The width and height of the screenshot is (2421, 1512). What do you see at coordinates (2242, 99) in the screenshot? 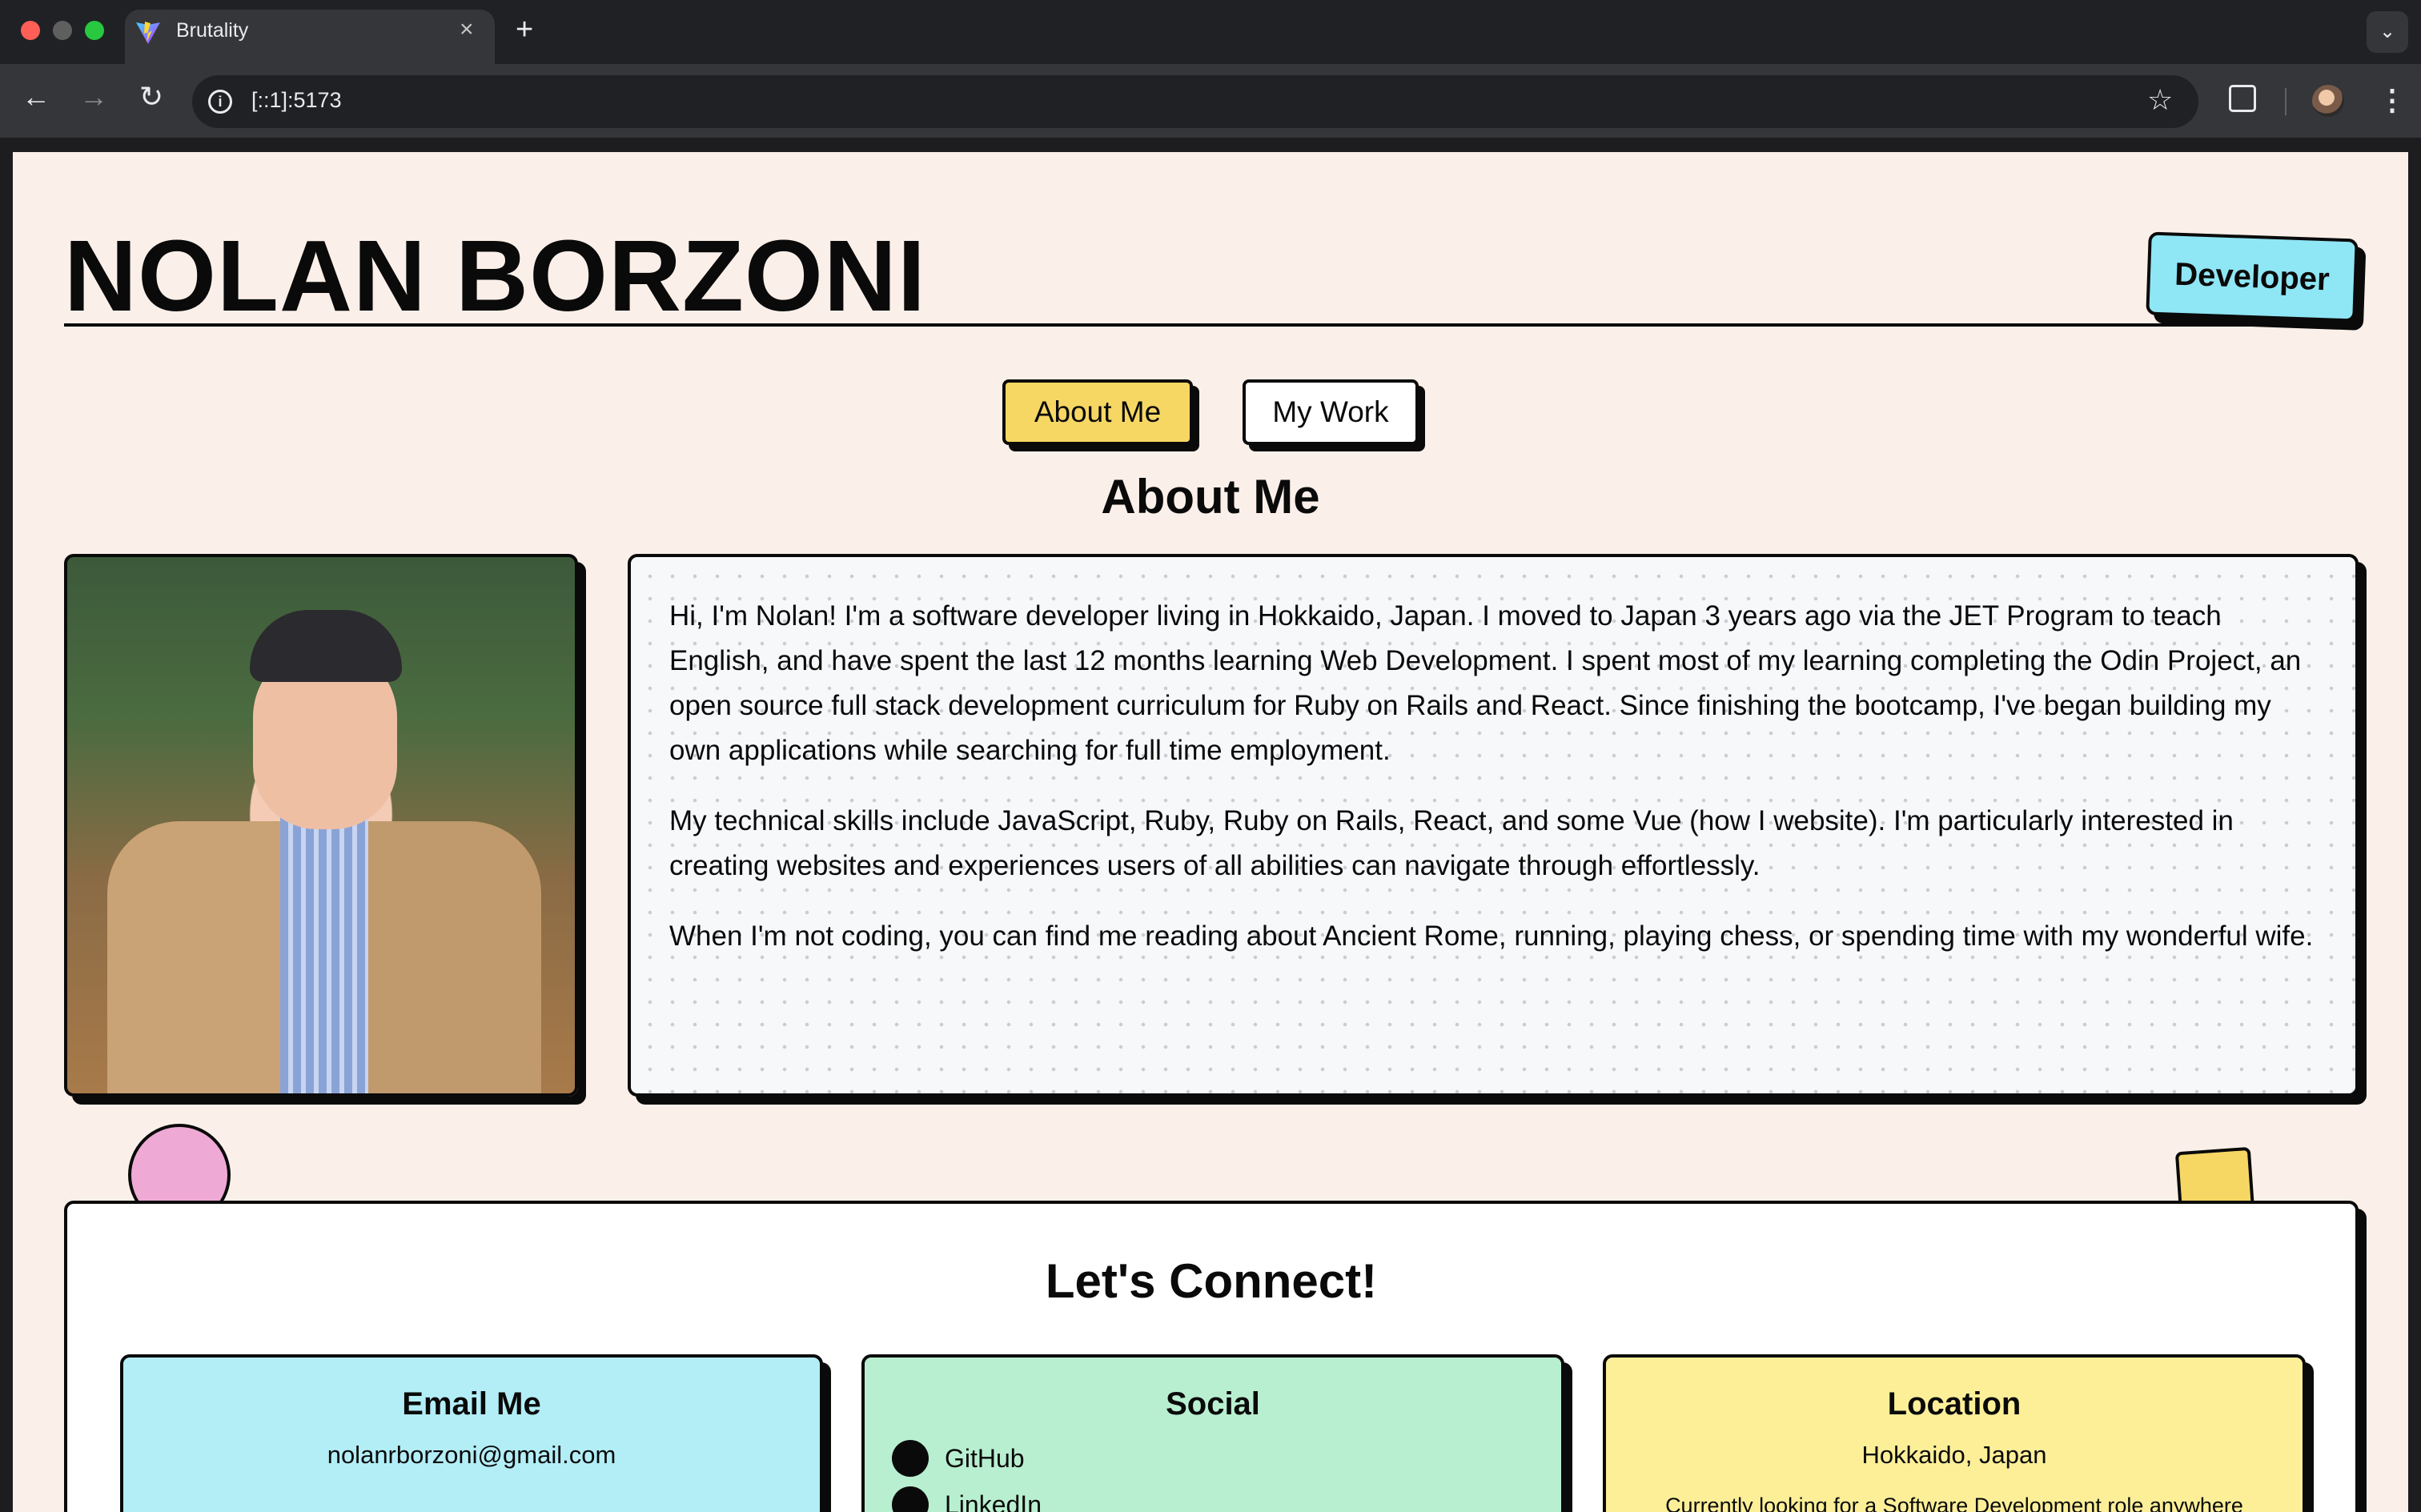
I see `extensions-icon` at bounding box center [2242, 99].